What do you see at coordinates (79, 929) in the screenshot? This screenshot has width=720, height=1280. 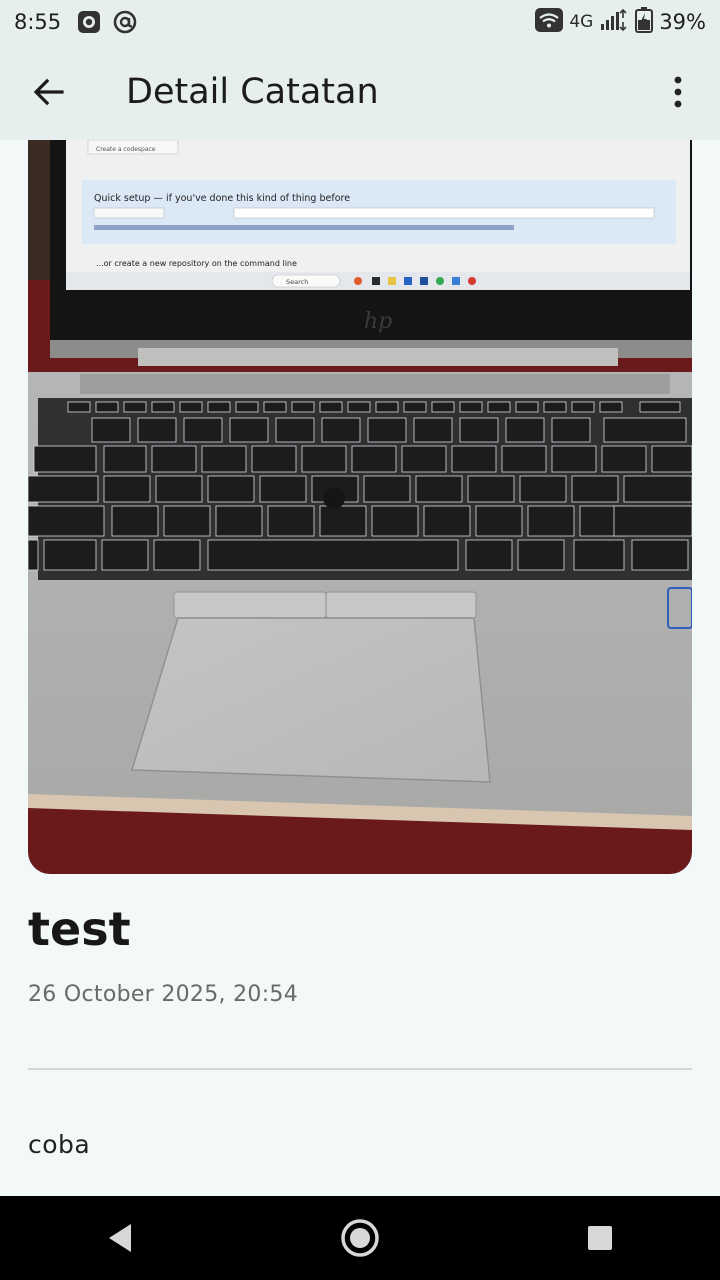 I see `note-title: test` at bounding box center [79, 929].